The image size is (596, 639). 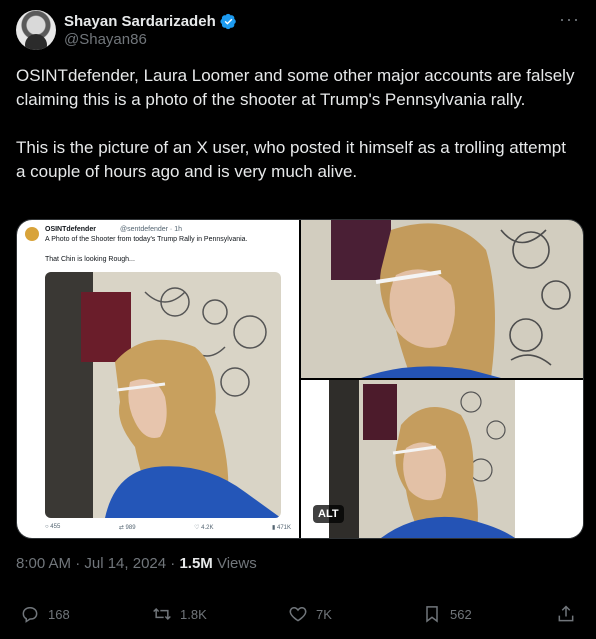 What do you see at coordinates (461, 614) in the screenshot?
I see `bookmark-count: 562` at bounding box center [461, 614].